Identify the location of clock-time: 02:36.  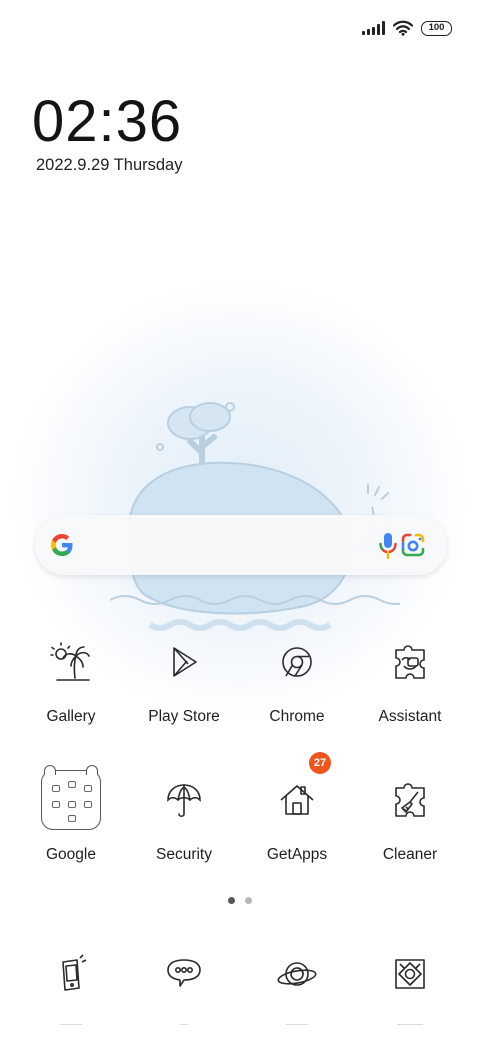
(107, 122).